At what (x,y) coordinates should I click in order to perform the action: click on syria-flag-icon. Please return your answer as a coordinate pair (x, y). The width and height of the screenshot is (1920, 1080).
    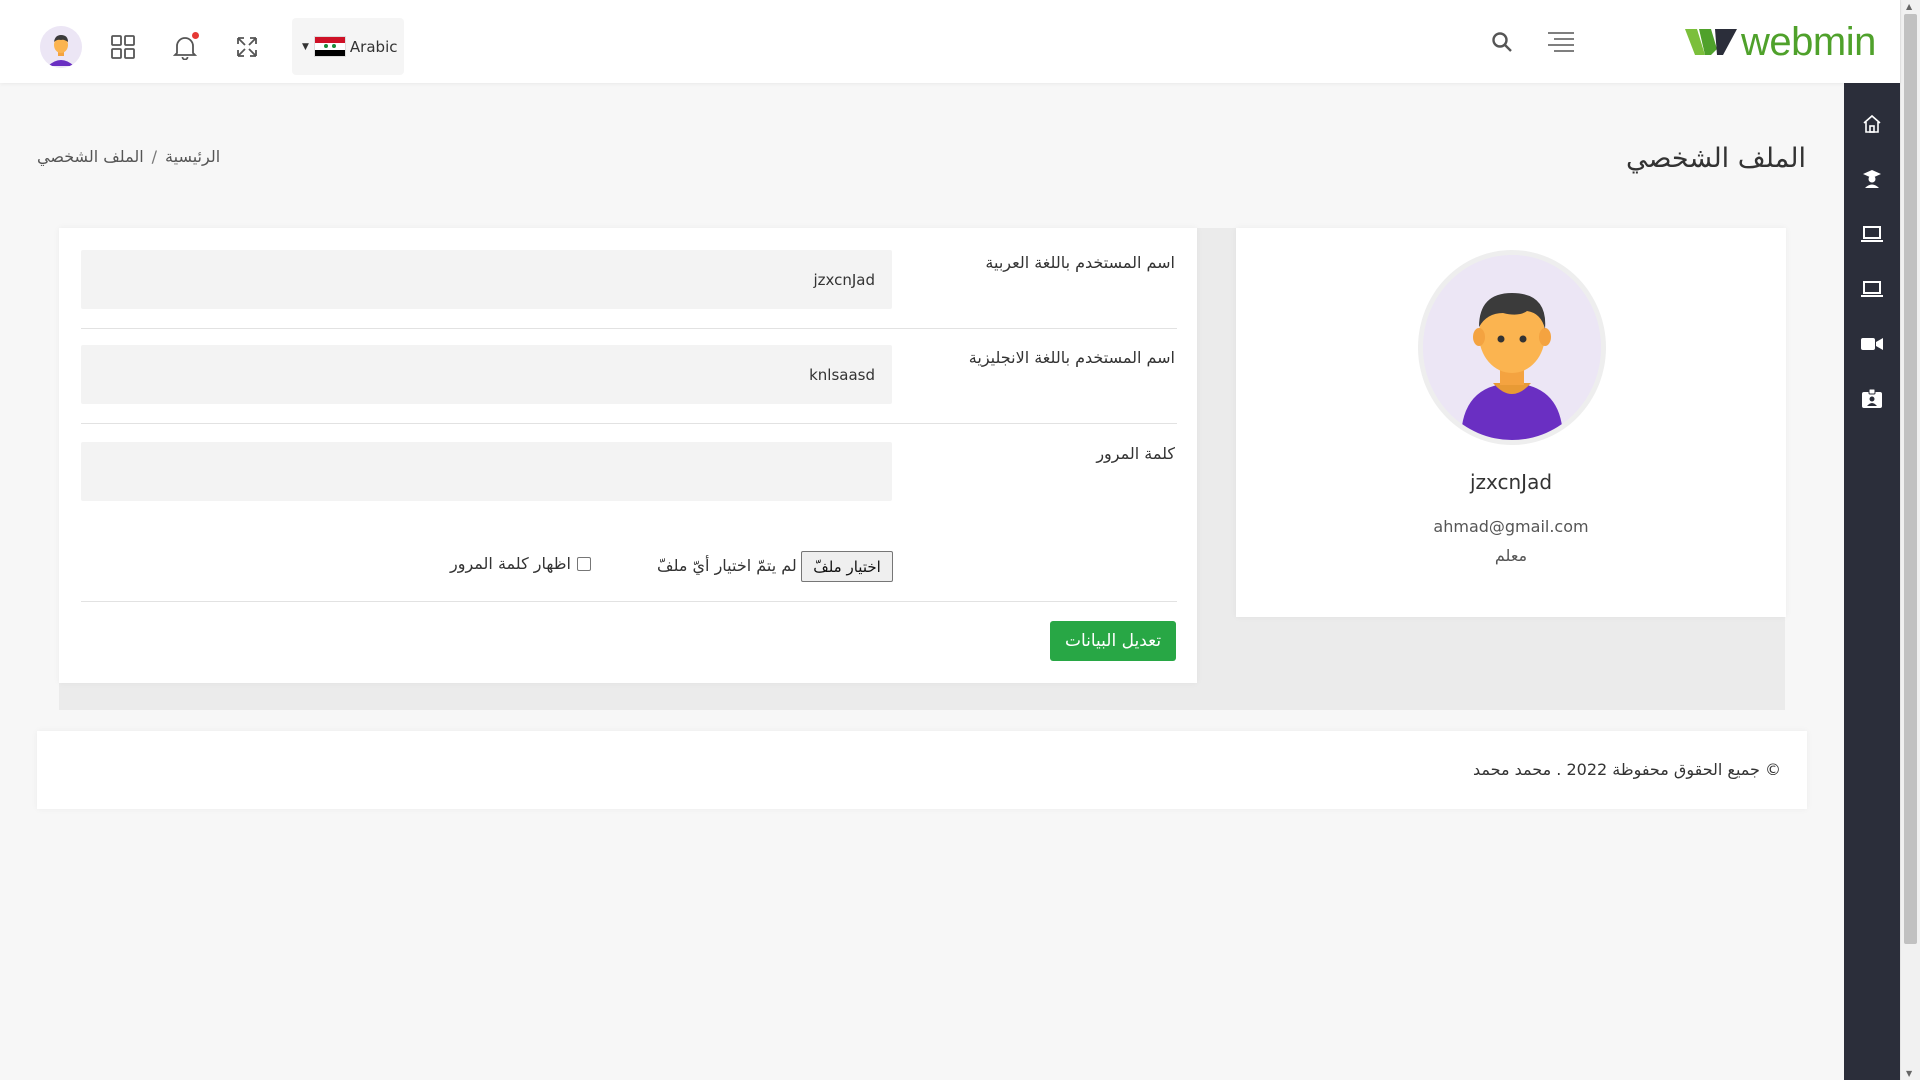
    Looking at the image, I should click on (329, 46).